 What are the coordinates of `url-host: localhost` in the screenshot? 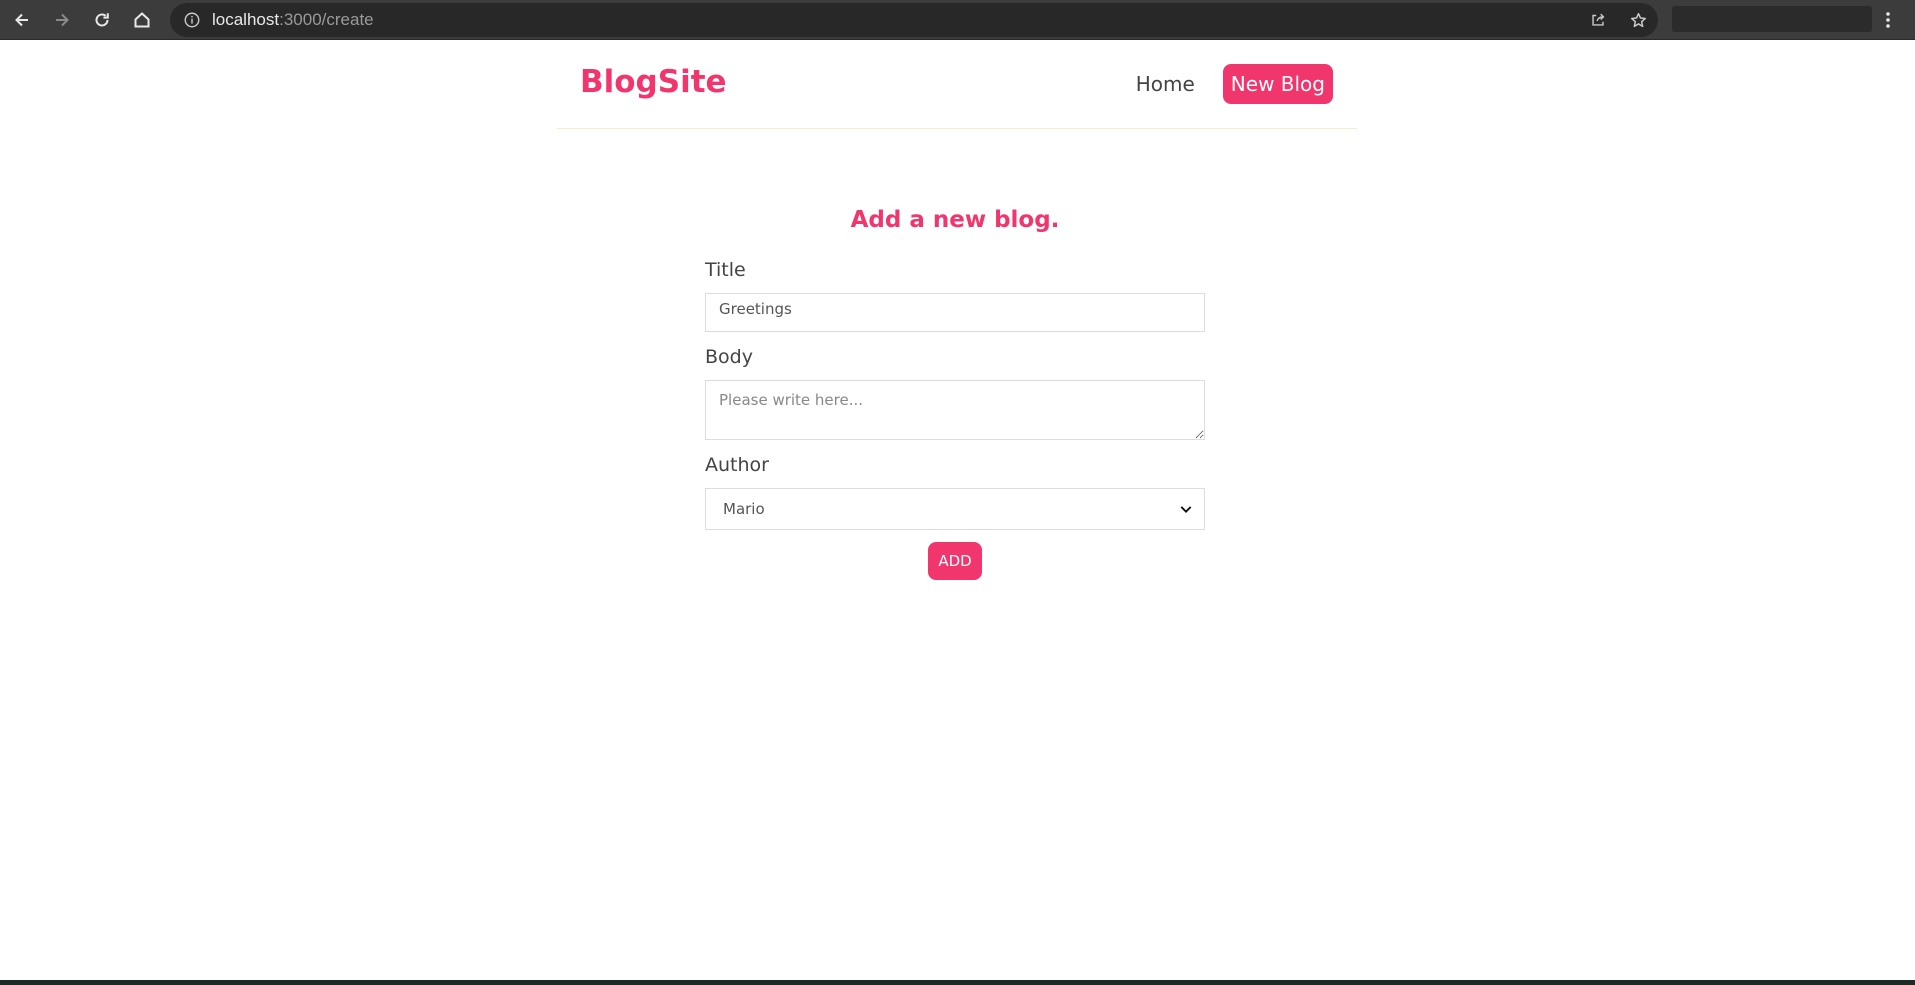 It's located at (246, 19).